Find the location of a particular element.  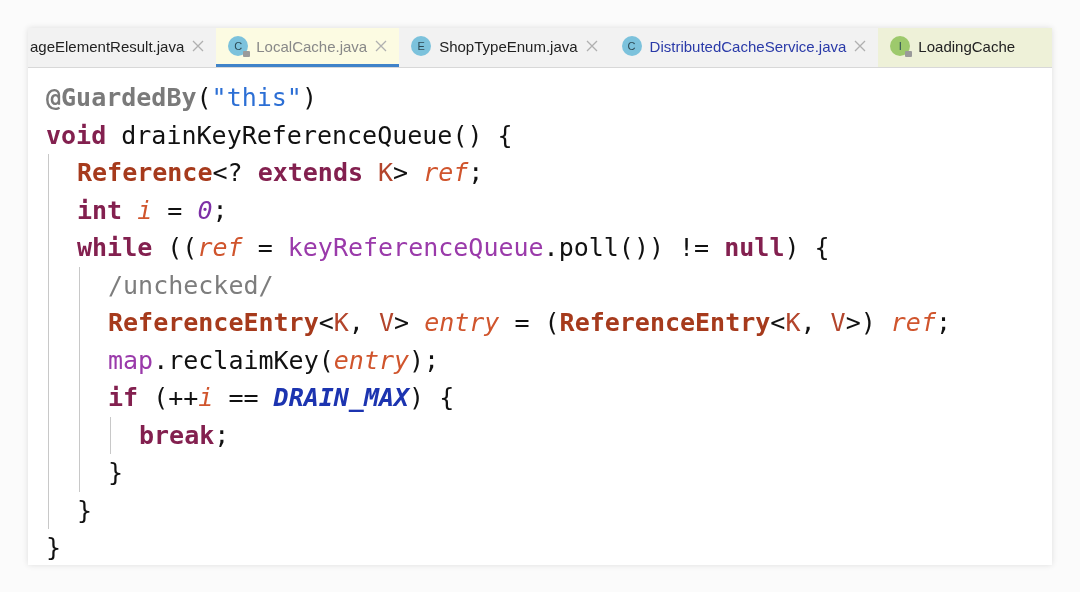

class-icon: E is located at coordinates (421, 46).